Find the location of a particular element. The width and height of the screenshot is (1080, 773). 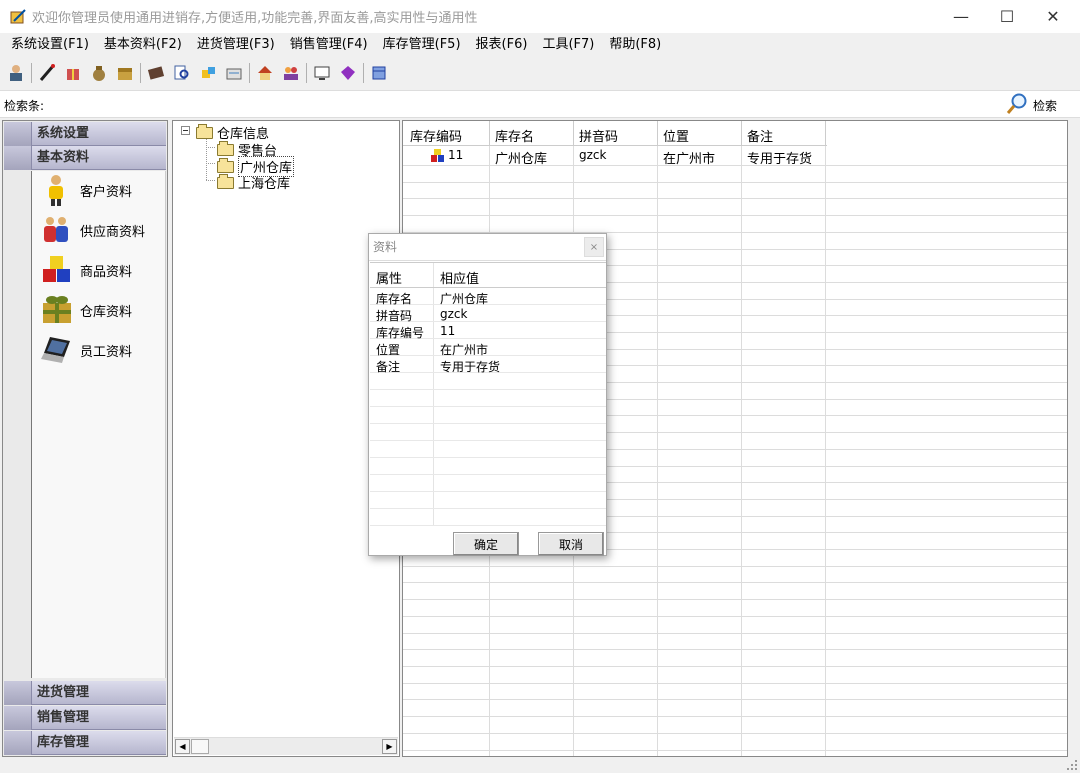

menu-basic-data: 基本资料(F2) is located at coordinates (144, 45).